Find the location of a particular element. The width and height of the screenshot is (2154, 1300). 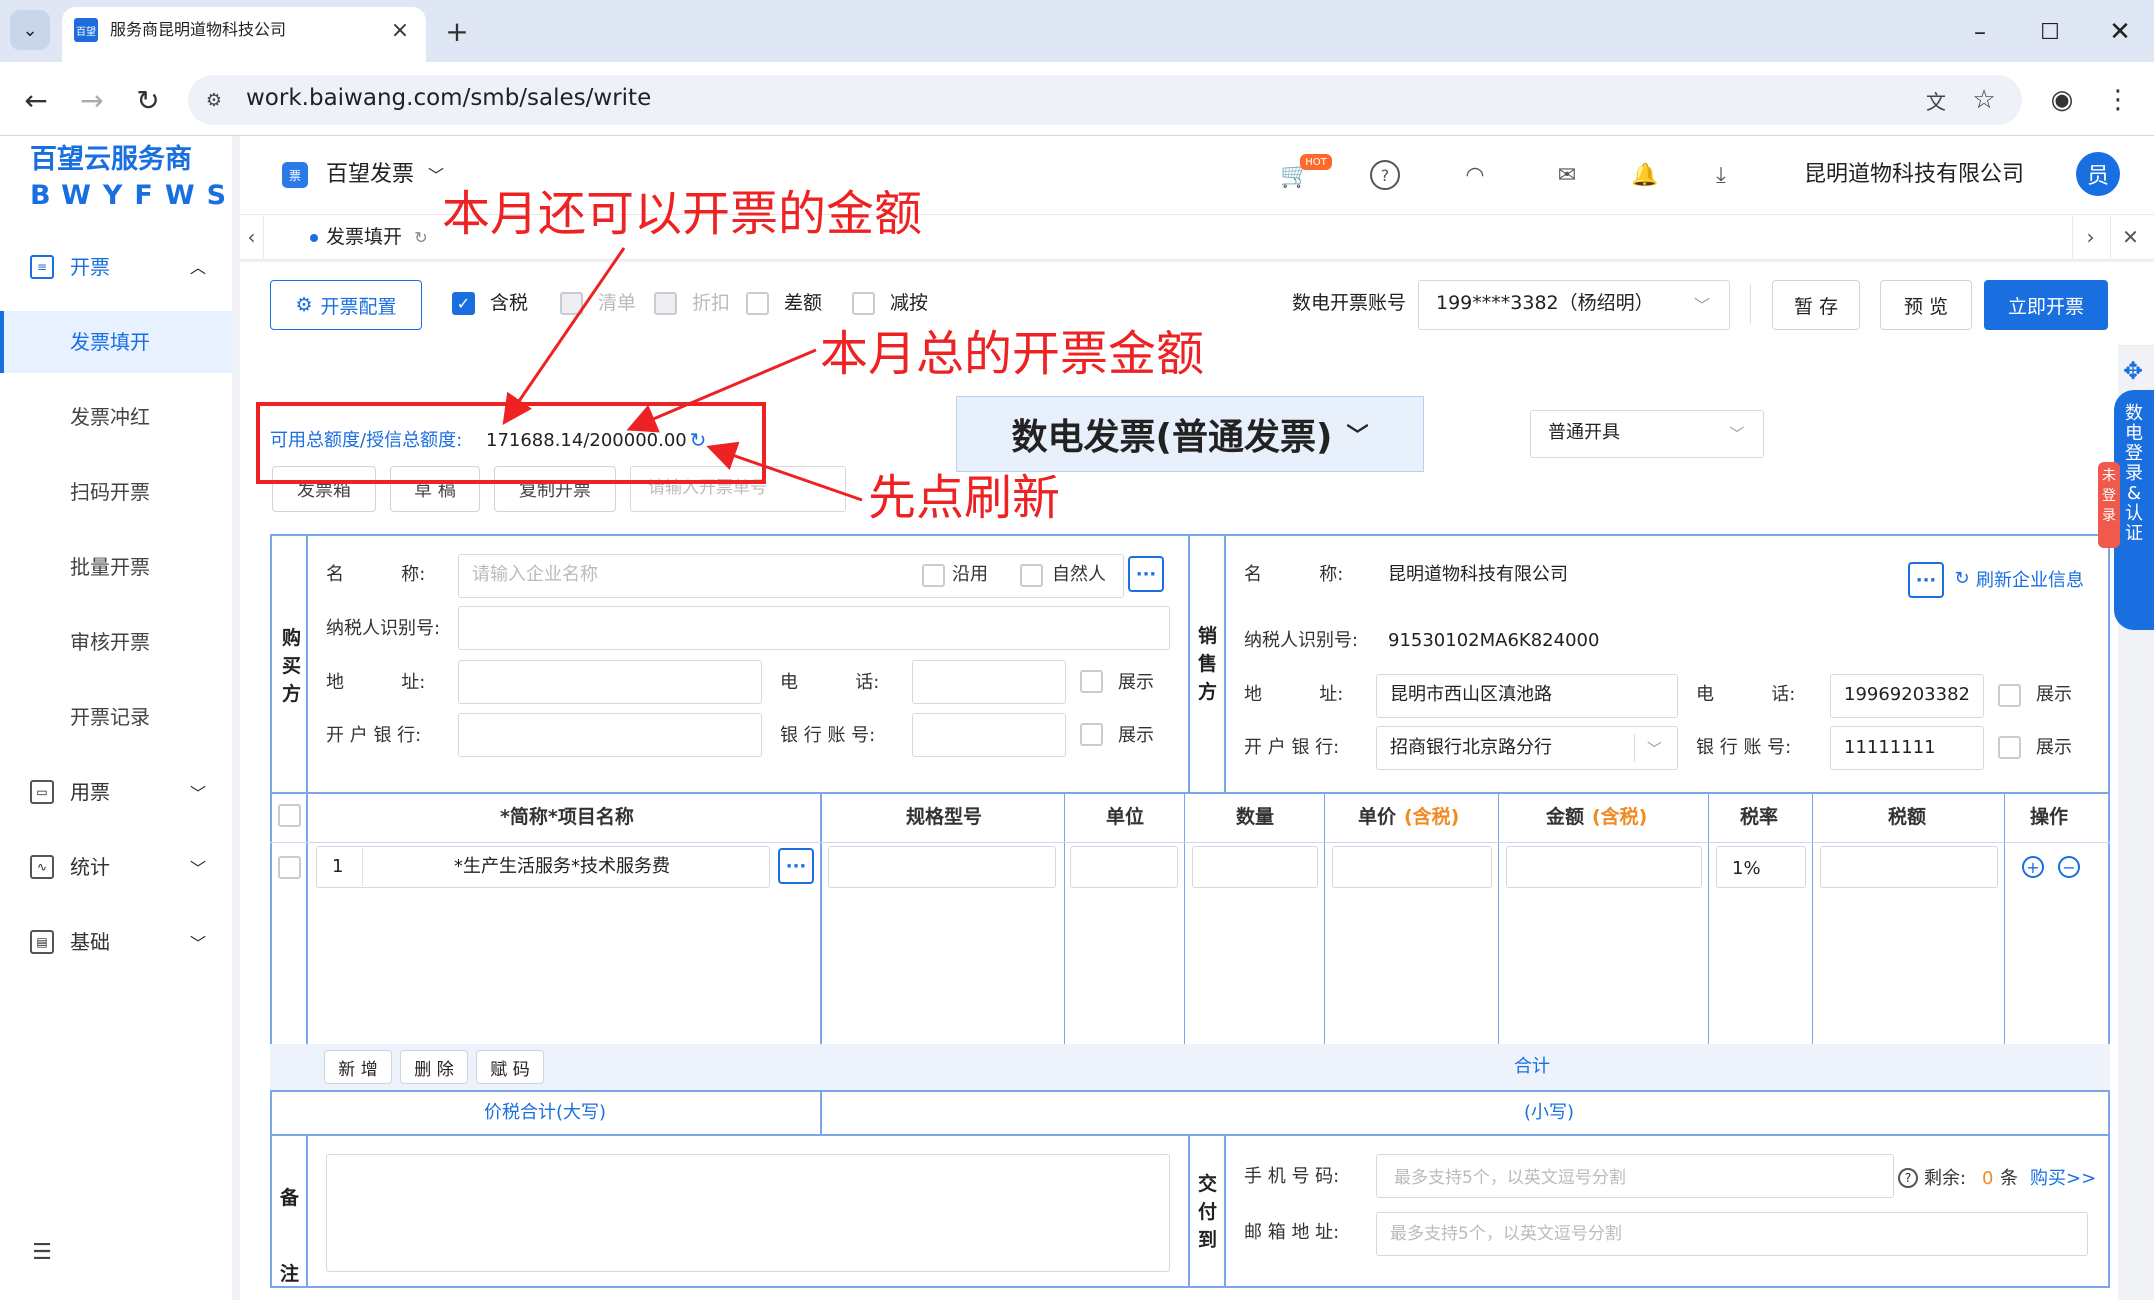

annotation-arrows is located at coordinates (682, 374).